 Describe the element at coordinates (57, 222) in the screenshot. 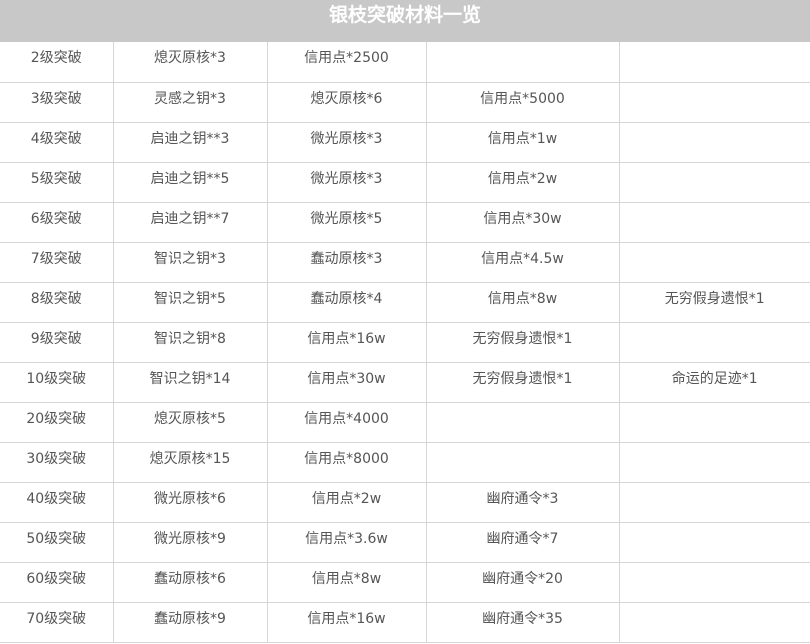

I see `cell-level: 6级突破` at that location.